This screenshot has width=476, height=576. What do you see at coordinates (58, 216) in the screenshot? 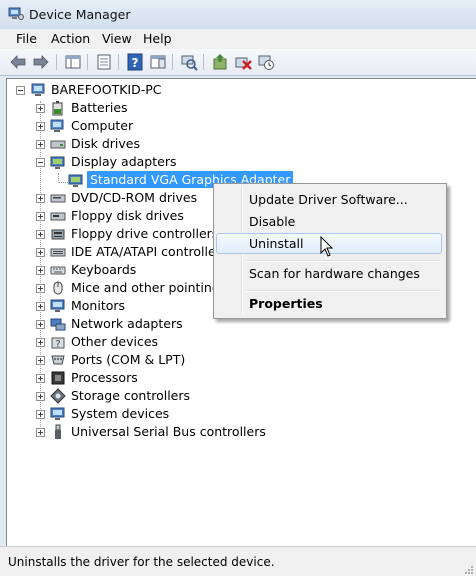
I see `floppy-disk-icon` at bounding box center [58, 216].